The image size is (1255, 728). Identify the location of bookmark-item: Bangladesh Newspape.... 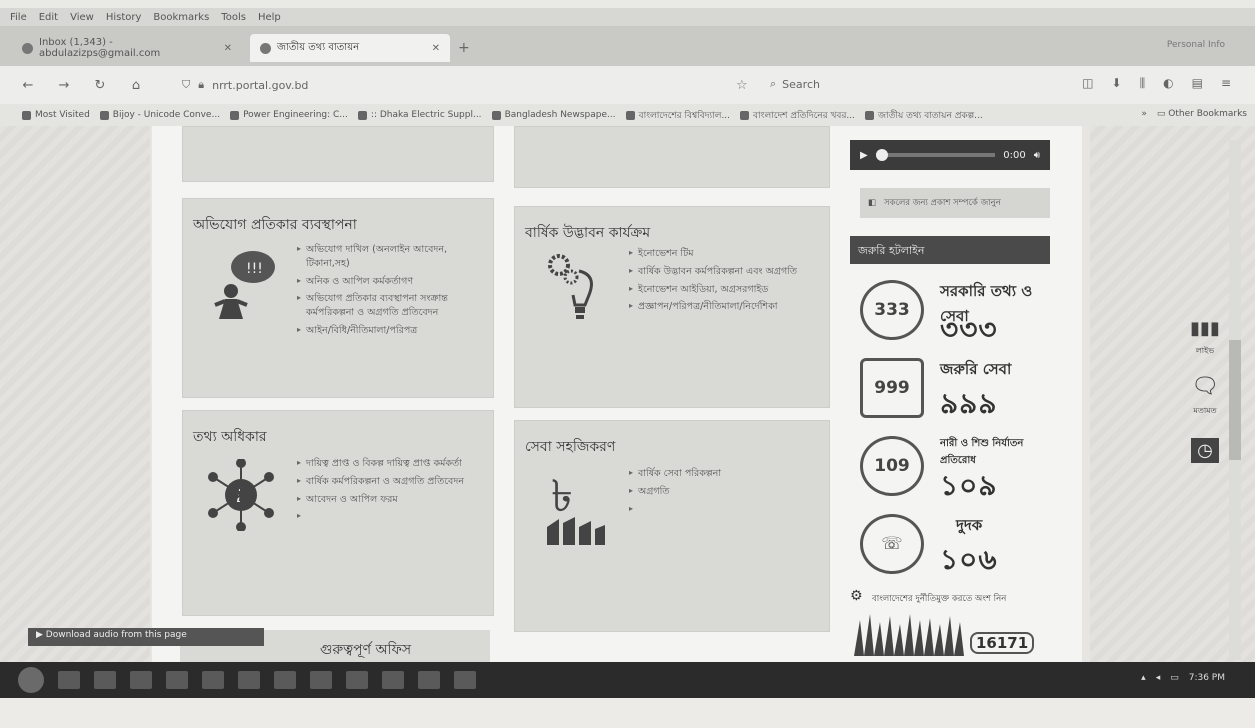
(553, 115).